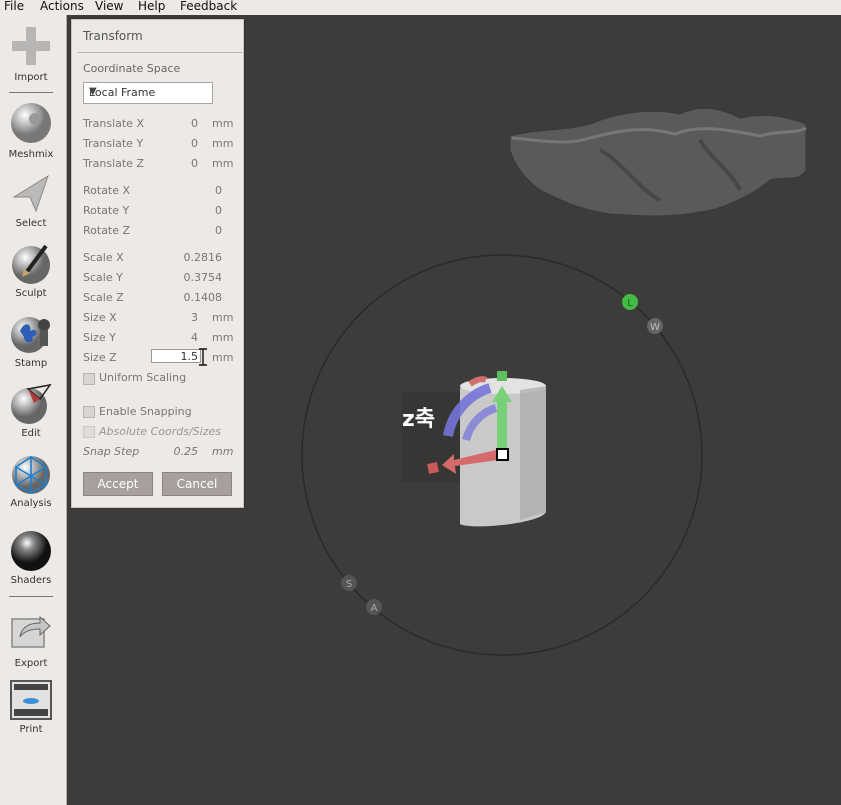 The height and width of the screenshot is (805, 841). What do you see at coordinates (207, 230) in the screenshot?
I see `rotate-z-value: 0` at bounding box center [207, 230].